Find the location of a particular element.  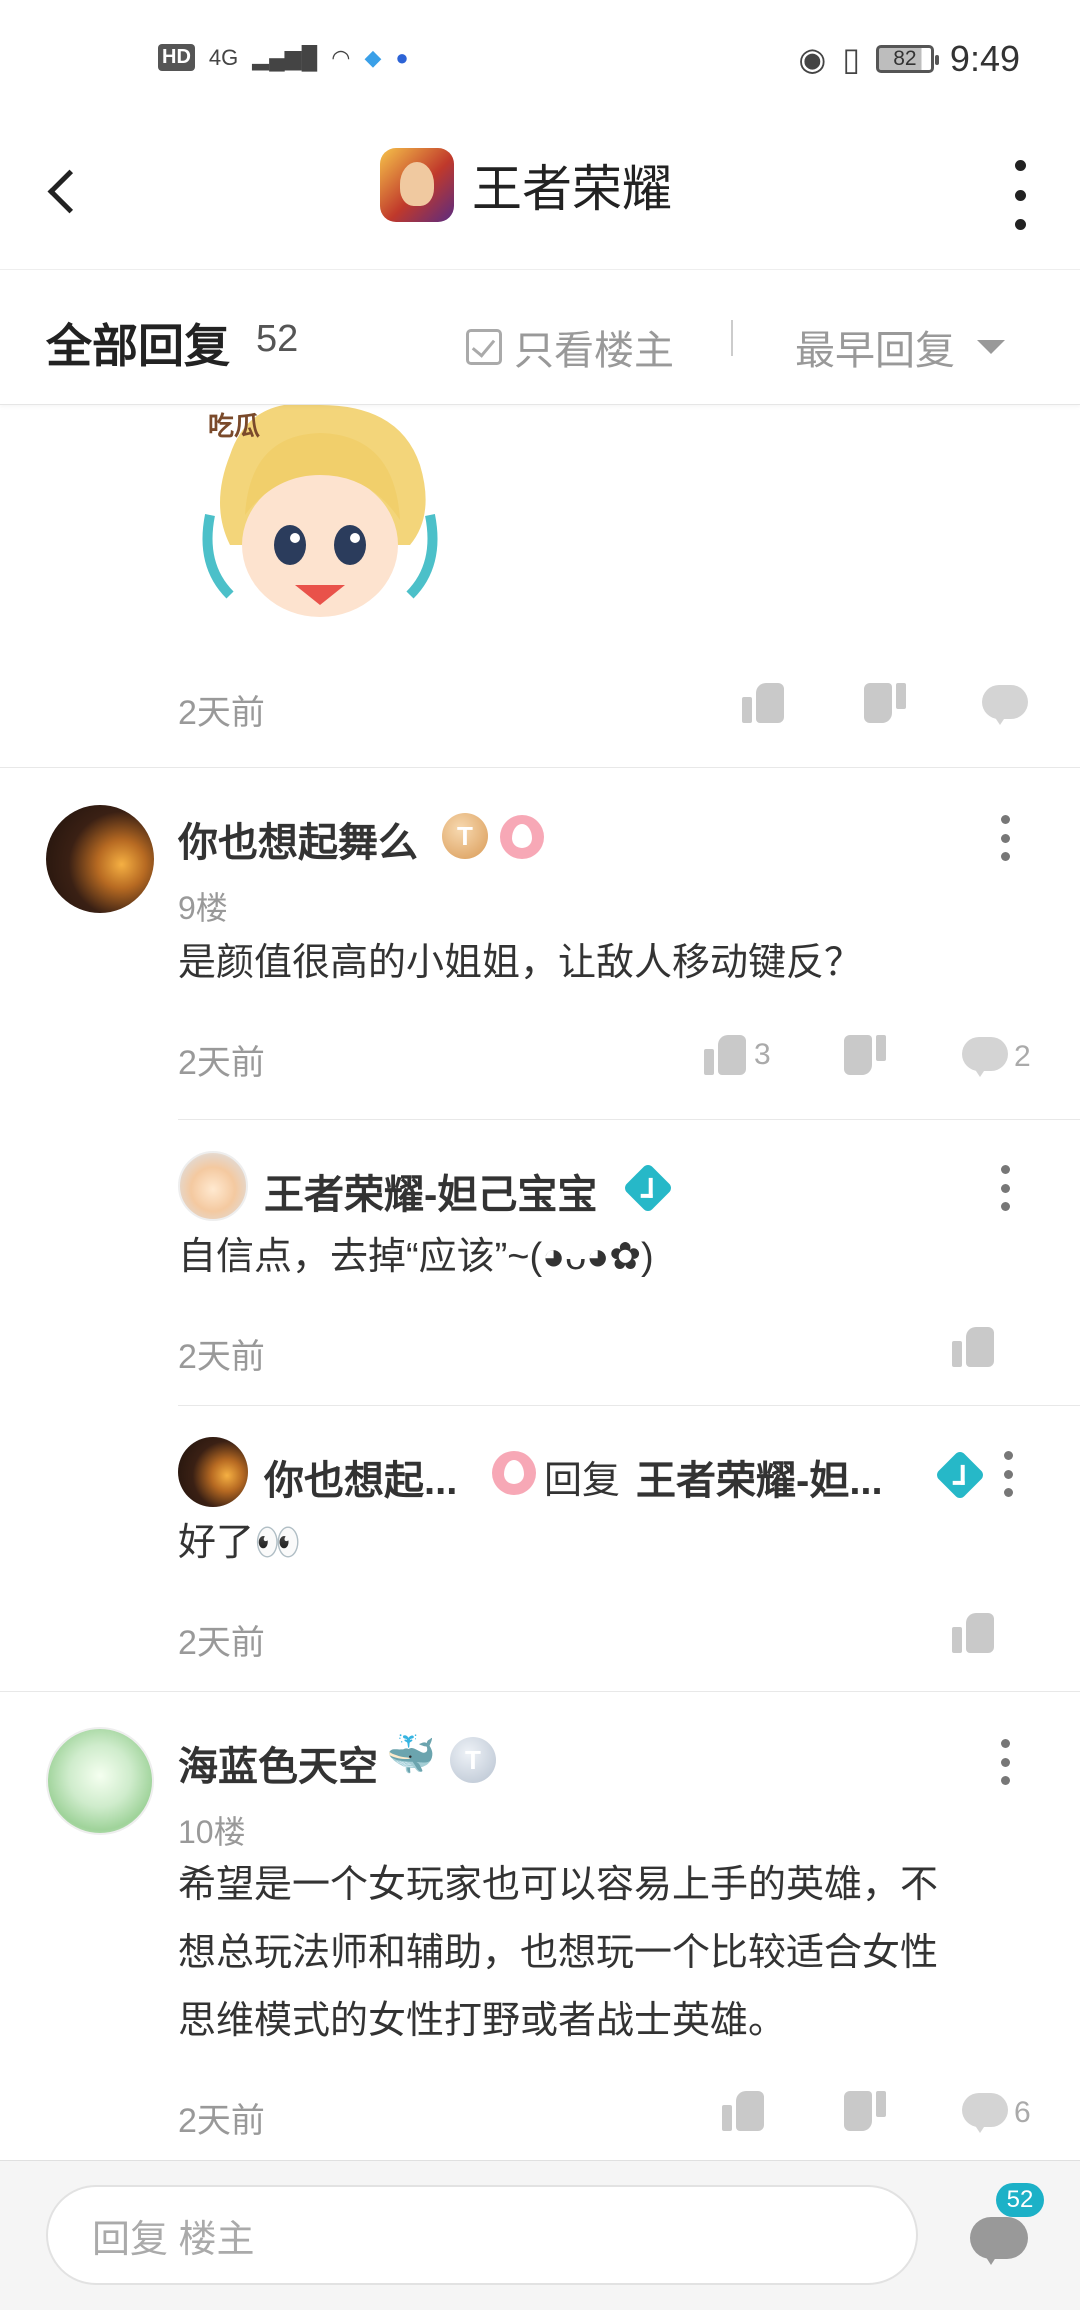

forum-title: 王者荣耀 is located at coordinates (526, 185).